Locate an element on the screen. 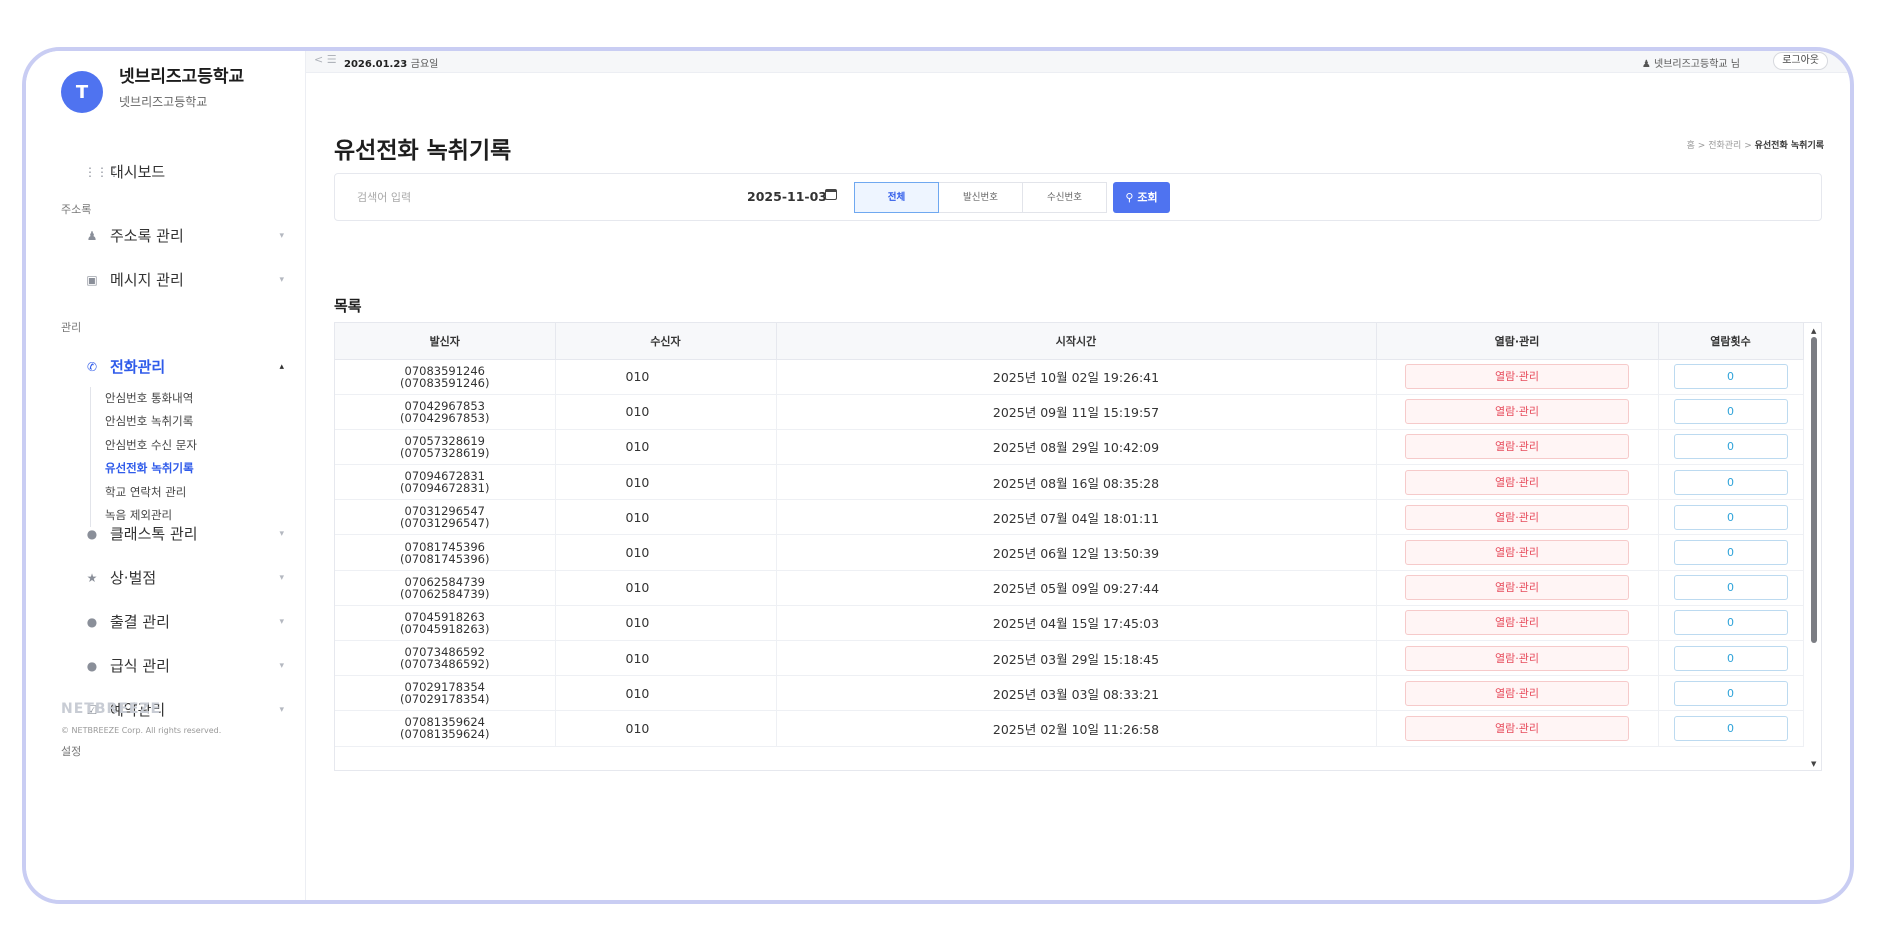 The height and width of the screenshot is (952, 1878). sidebar-item-meal: ● 급식 관리 ▾ is located at coordinates (184, 665).